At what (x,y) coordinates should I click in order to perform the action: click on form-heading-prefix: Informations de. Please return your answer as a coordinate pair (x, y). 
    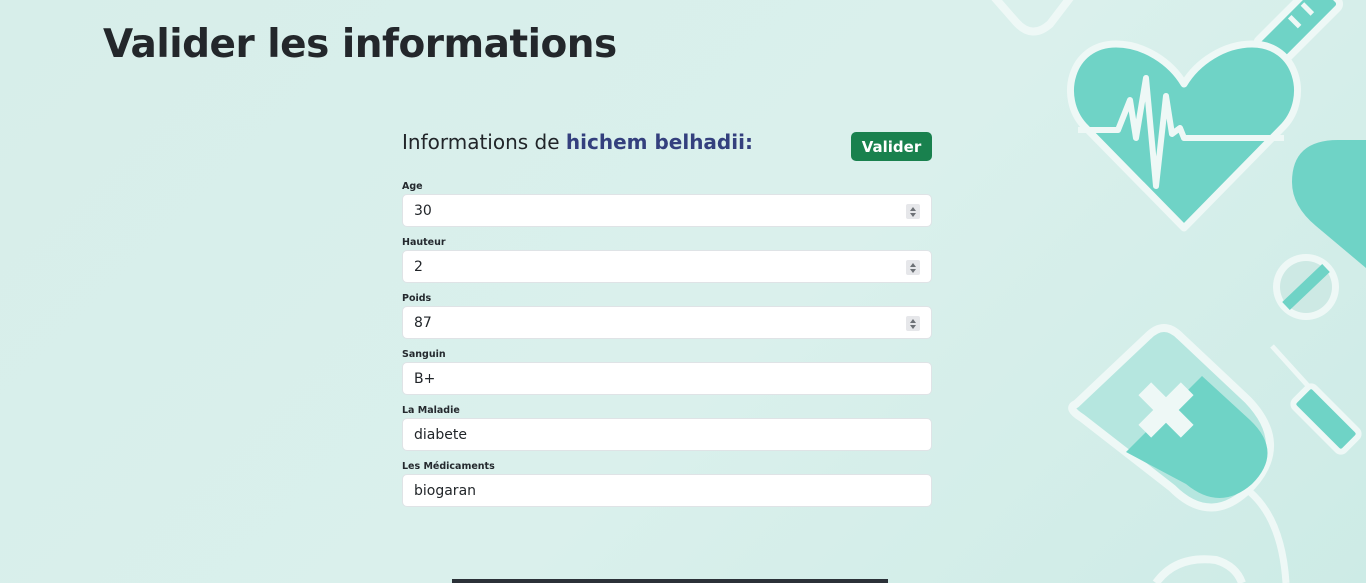
    Looking at the image, I should click on (484, 142).